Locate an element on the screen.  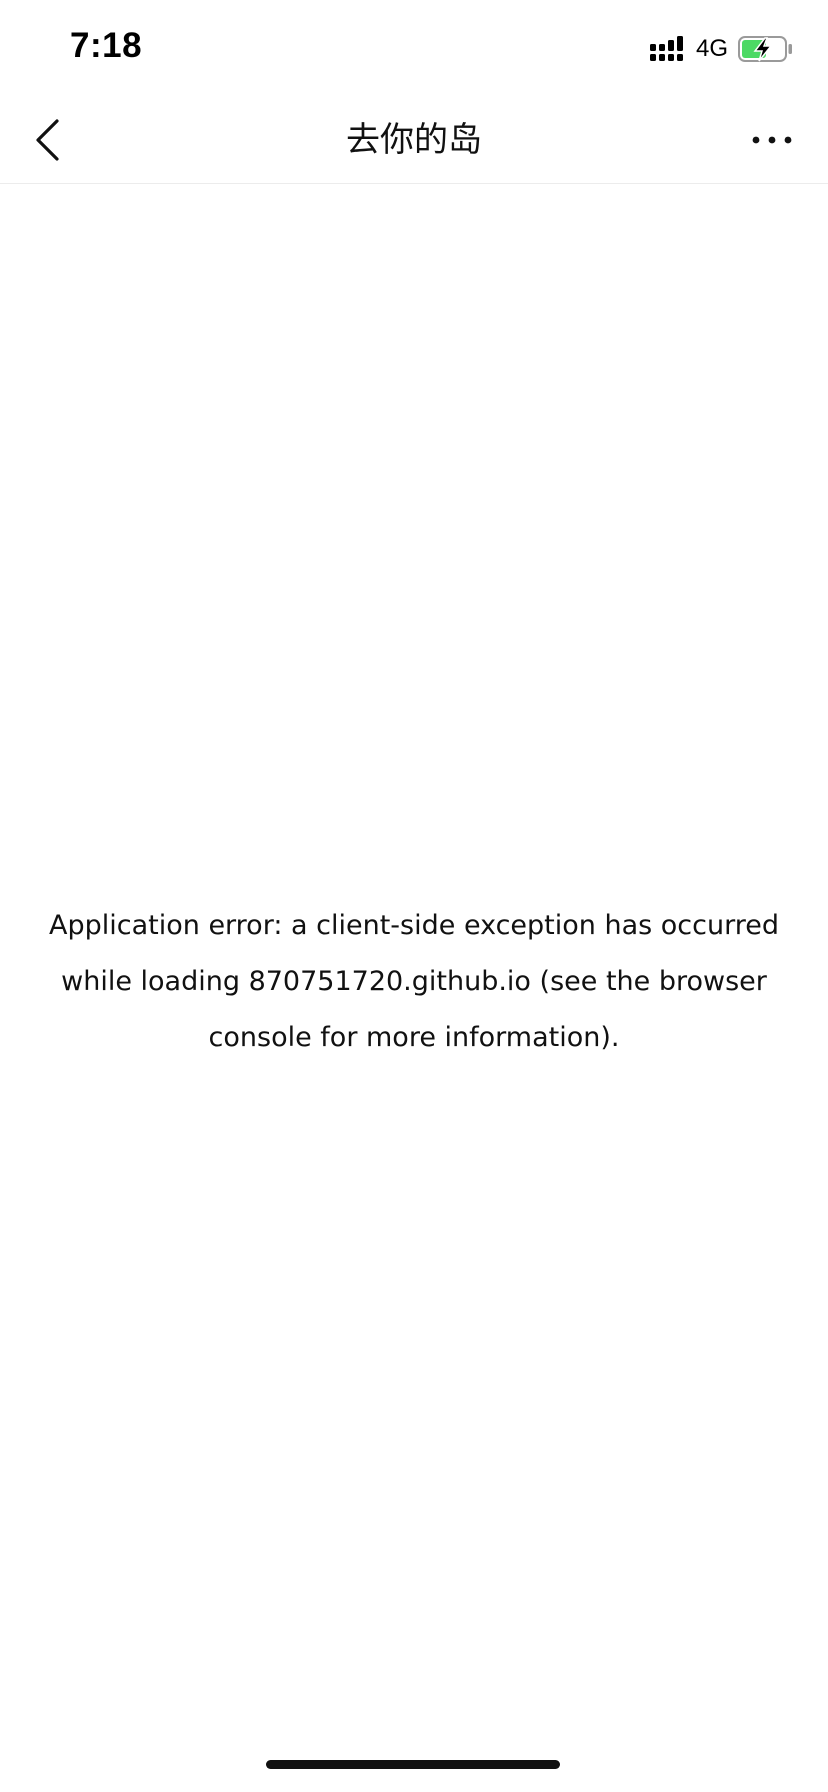
network-label: 4G is located at coordinates (711, 48).